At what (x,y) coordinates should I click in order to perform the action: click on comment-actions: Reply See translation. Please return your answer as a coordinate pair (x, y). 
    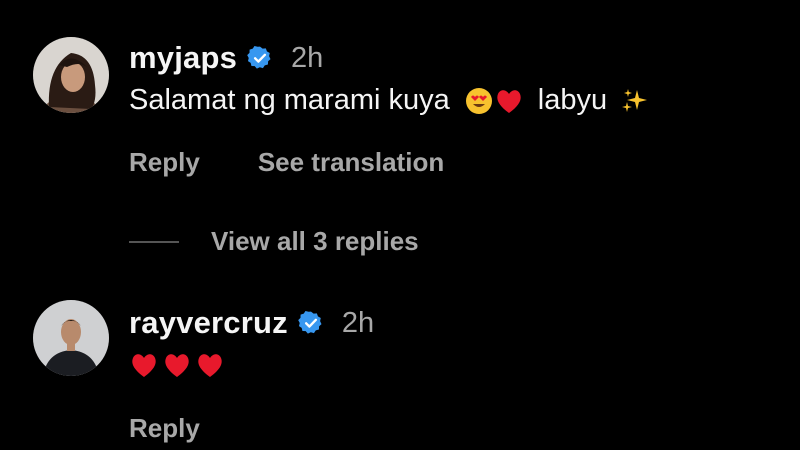
    Looking at the image, I should click on (286, 162).